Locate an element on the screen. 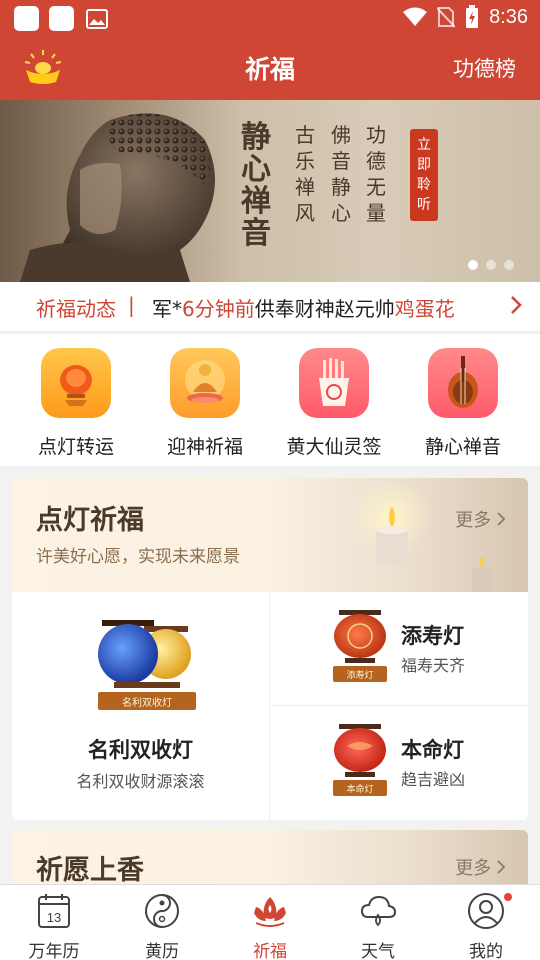 This screenshot has width=540, height=960. lamp-tile-destiny: 本命灯 本命灯 趋吉避凶 is located at coordinates (399, 763).